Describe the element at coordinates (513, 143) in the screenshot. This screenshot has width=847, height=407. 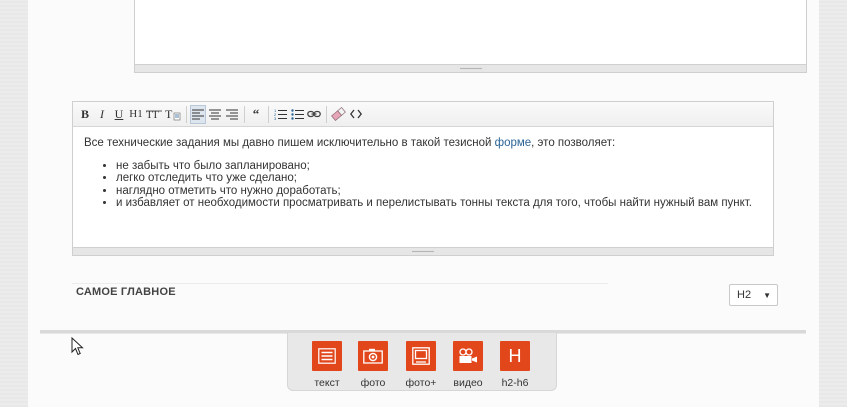
I see `form-link: форме` at that location.